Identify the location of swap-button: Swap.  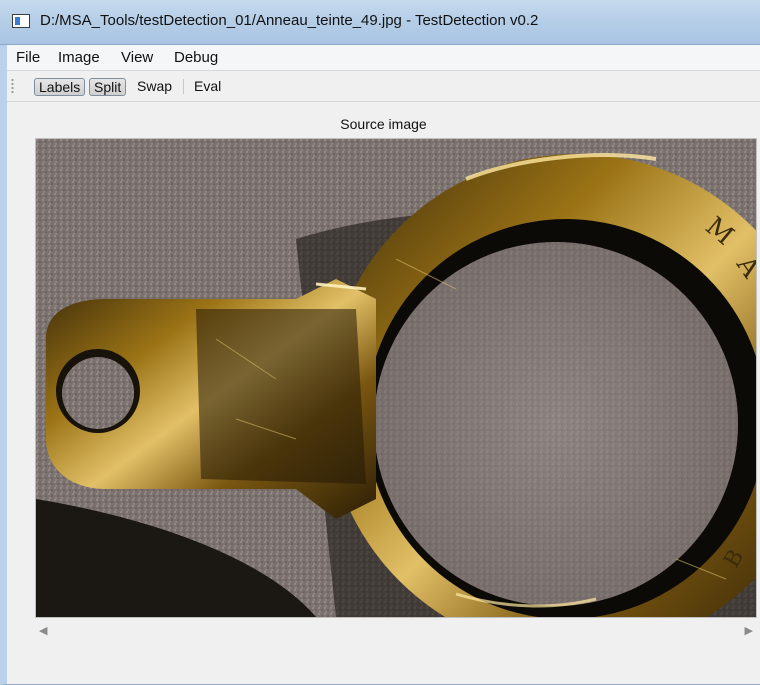
(154, 87).